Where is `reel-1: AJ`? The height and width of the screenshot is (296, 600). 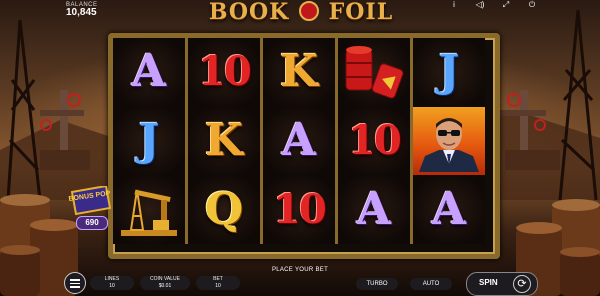 reel-1: AJ is located at coordinates (150, 141).